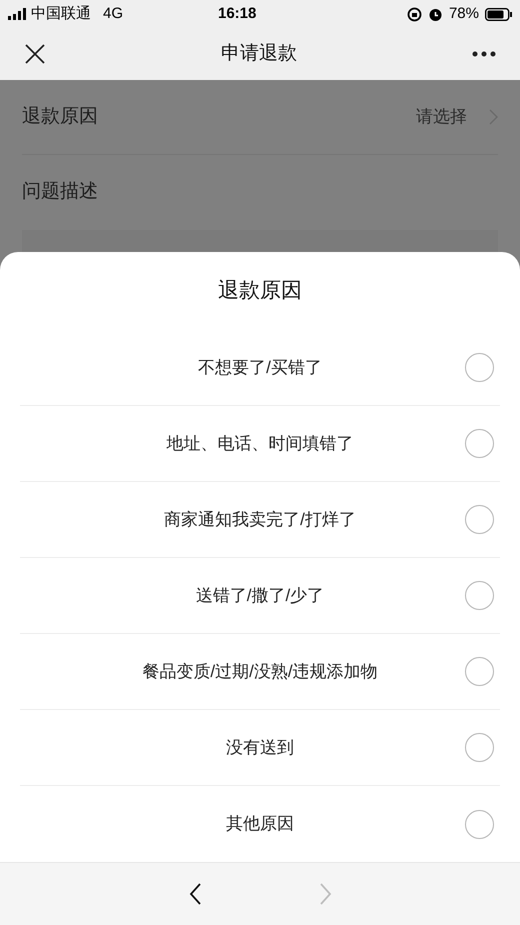 The height and width of the screenshot is (925, 520). What do you see at coordinates (60, 116) in the screenshot?
I see `field-label: 退款原因` at bounding box center [60, 116].